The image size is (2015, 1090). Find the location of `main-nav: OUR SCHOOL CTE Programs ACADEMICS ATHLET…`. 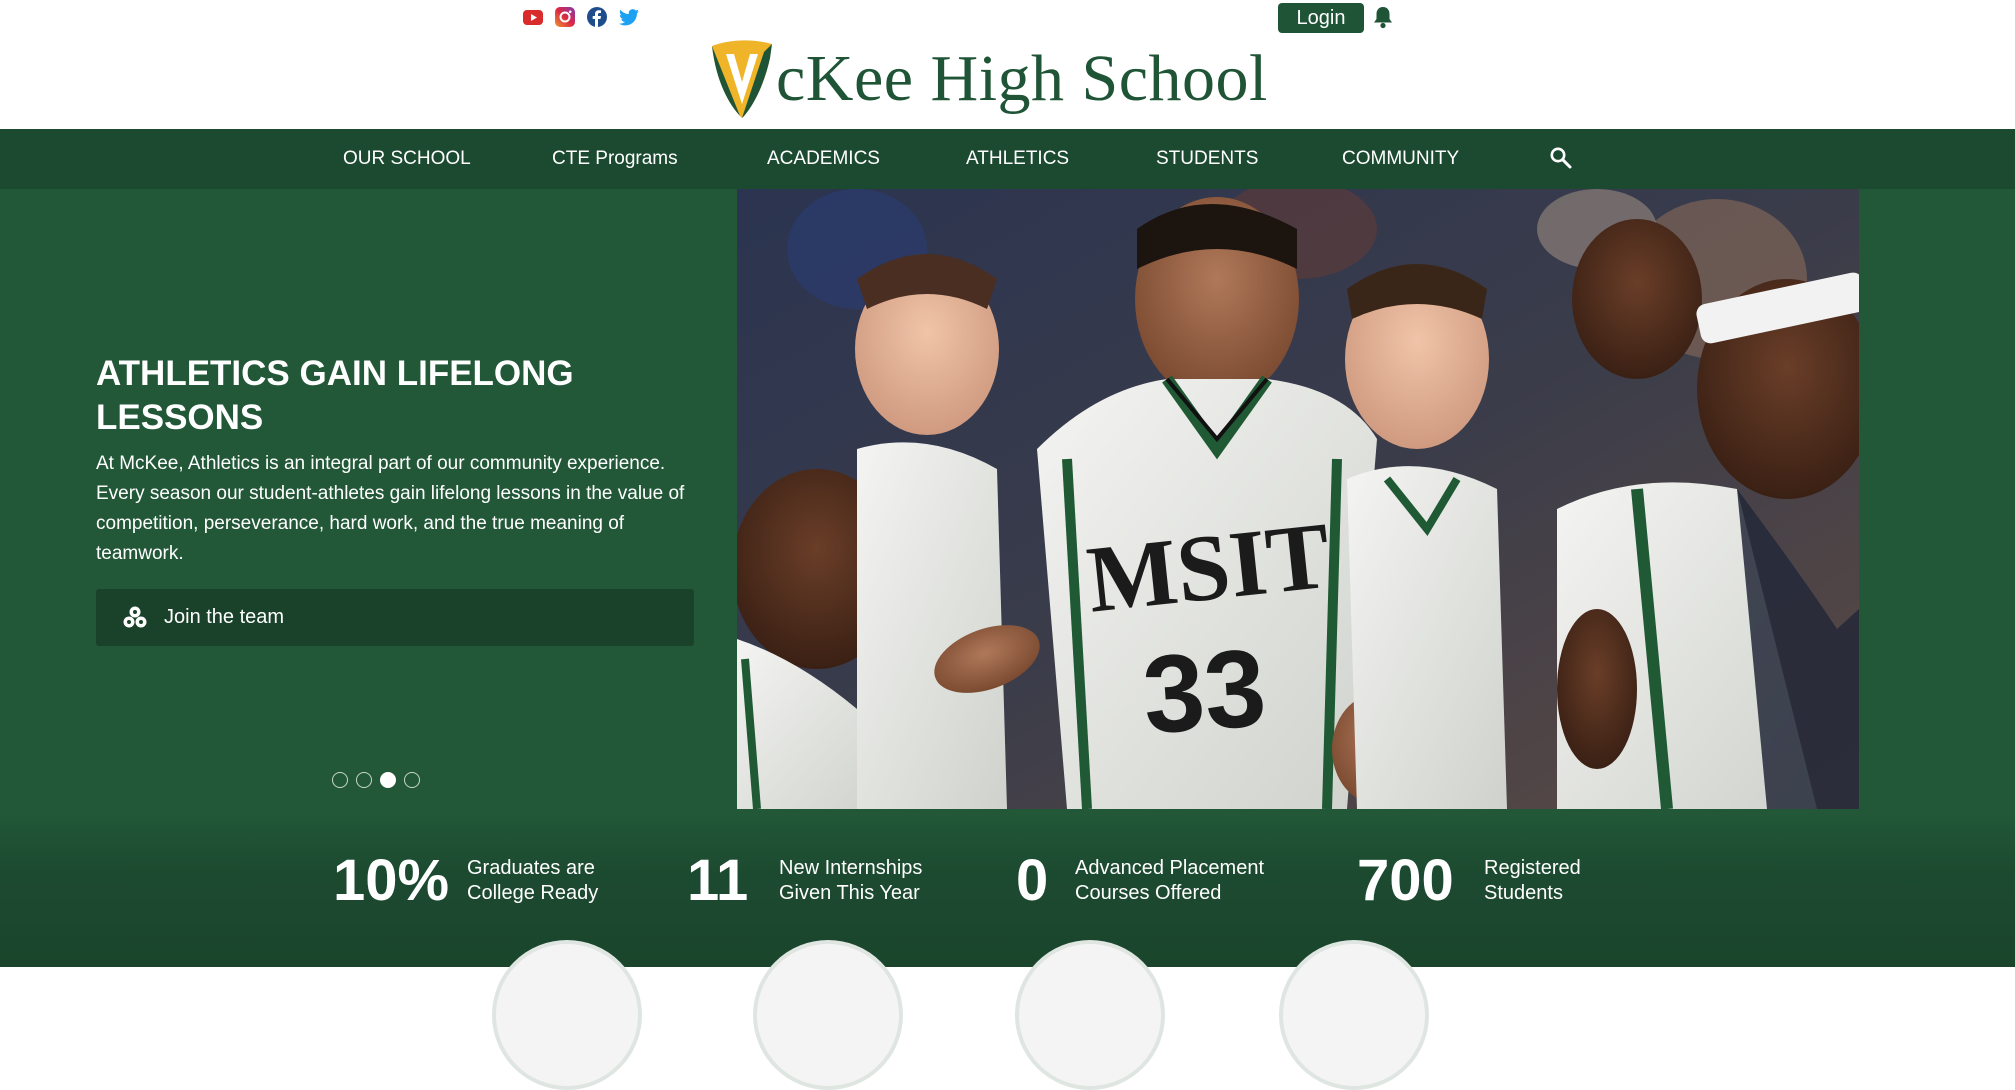

main-nav: OUR SCHOOL CTE Programs ACADEMICS ATHLET… is located at coordinates (1007, 159).